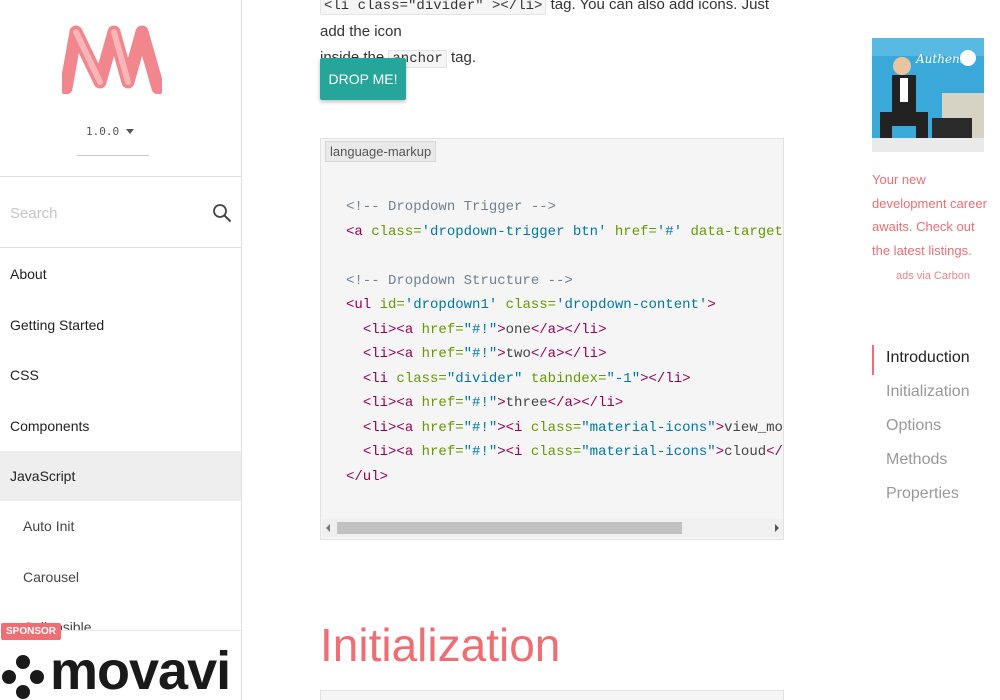 The image size is (1000, 700). Describe the element at coordinates (777, 528) in the screenshot. I see `scroll-right-icon` at that location.